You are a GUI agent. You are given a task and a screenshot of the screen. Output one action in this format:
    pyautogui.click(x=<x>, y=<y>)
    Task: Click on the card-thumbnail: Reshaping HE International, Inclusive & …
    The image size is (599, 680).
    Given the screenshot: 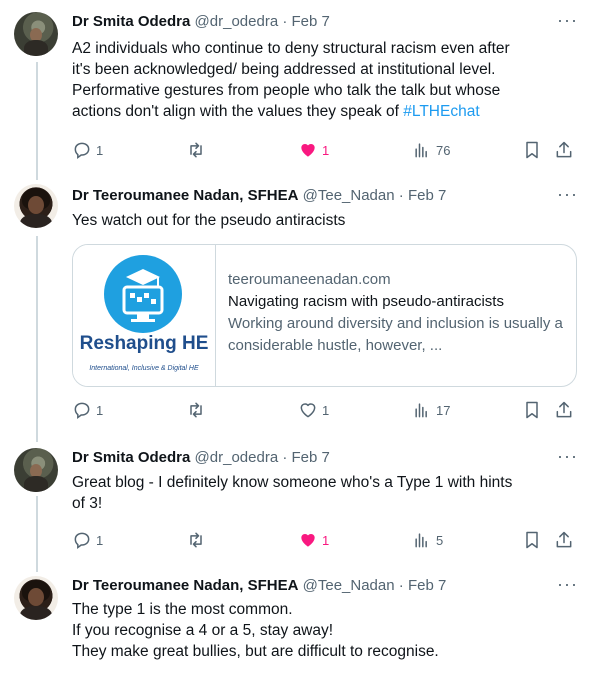 What is the action you would take?
    pyautogui.click(x=144, y=315)
    